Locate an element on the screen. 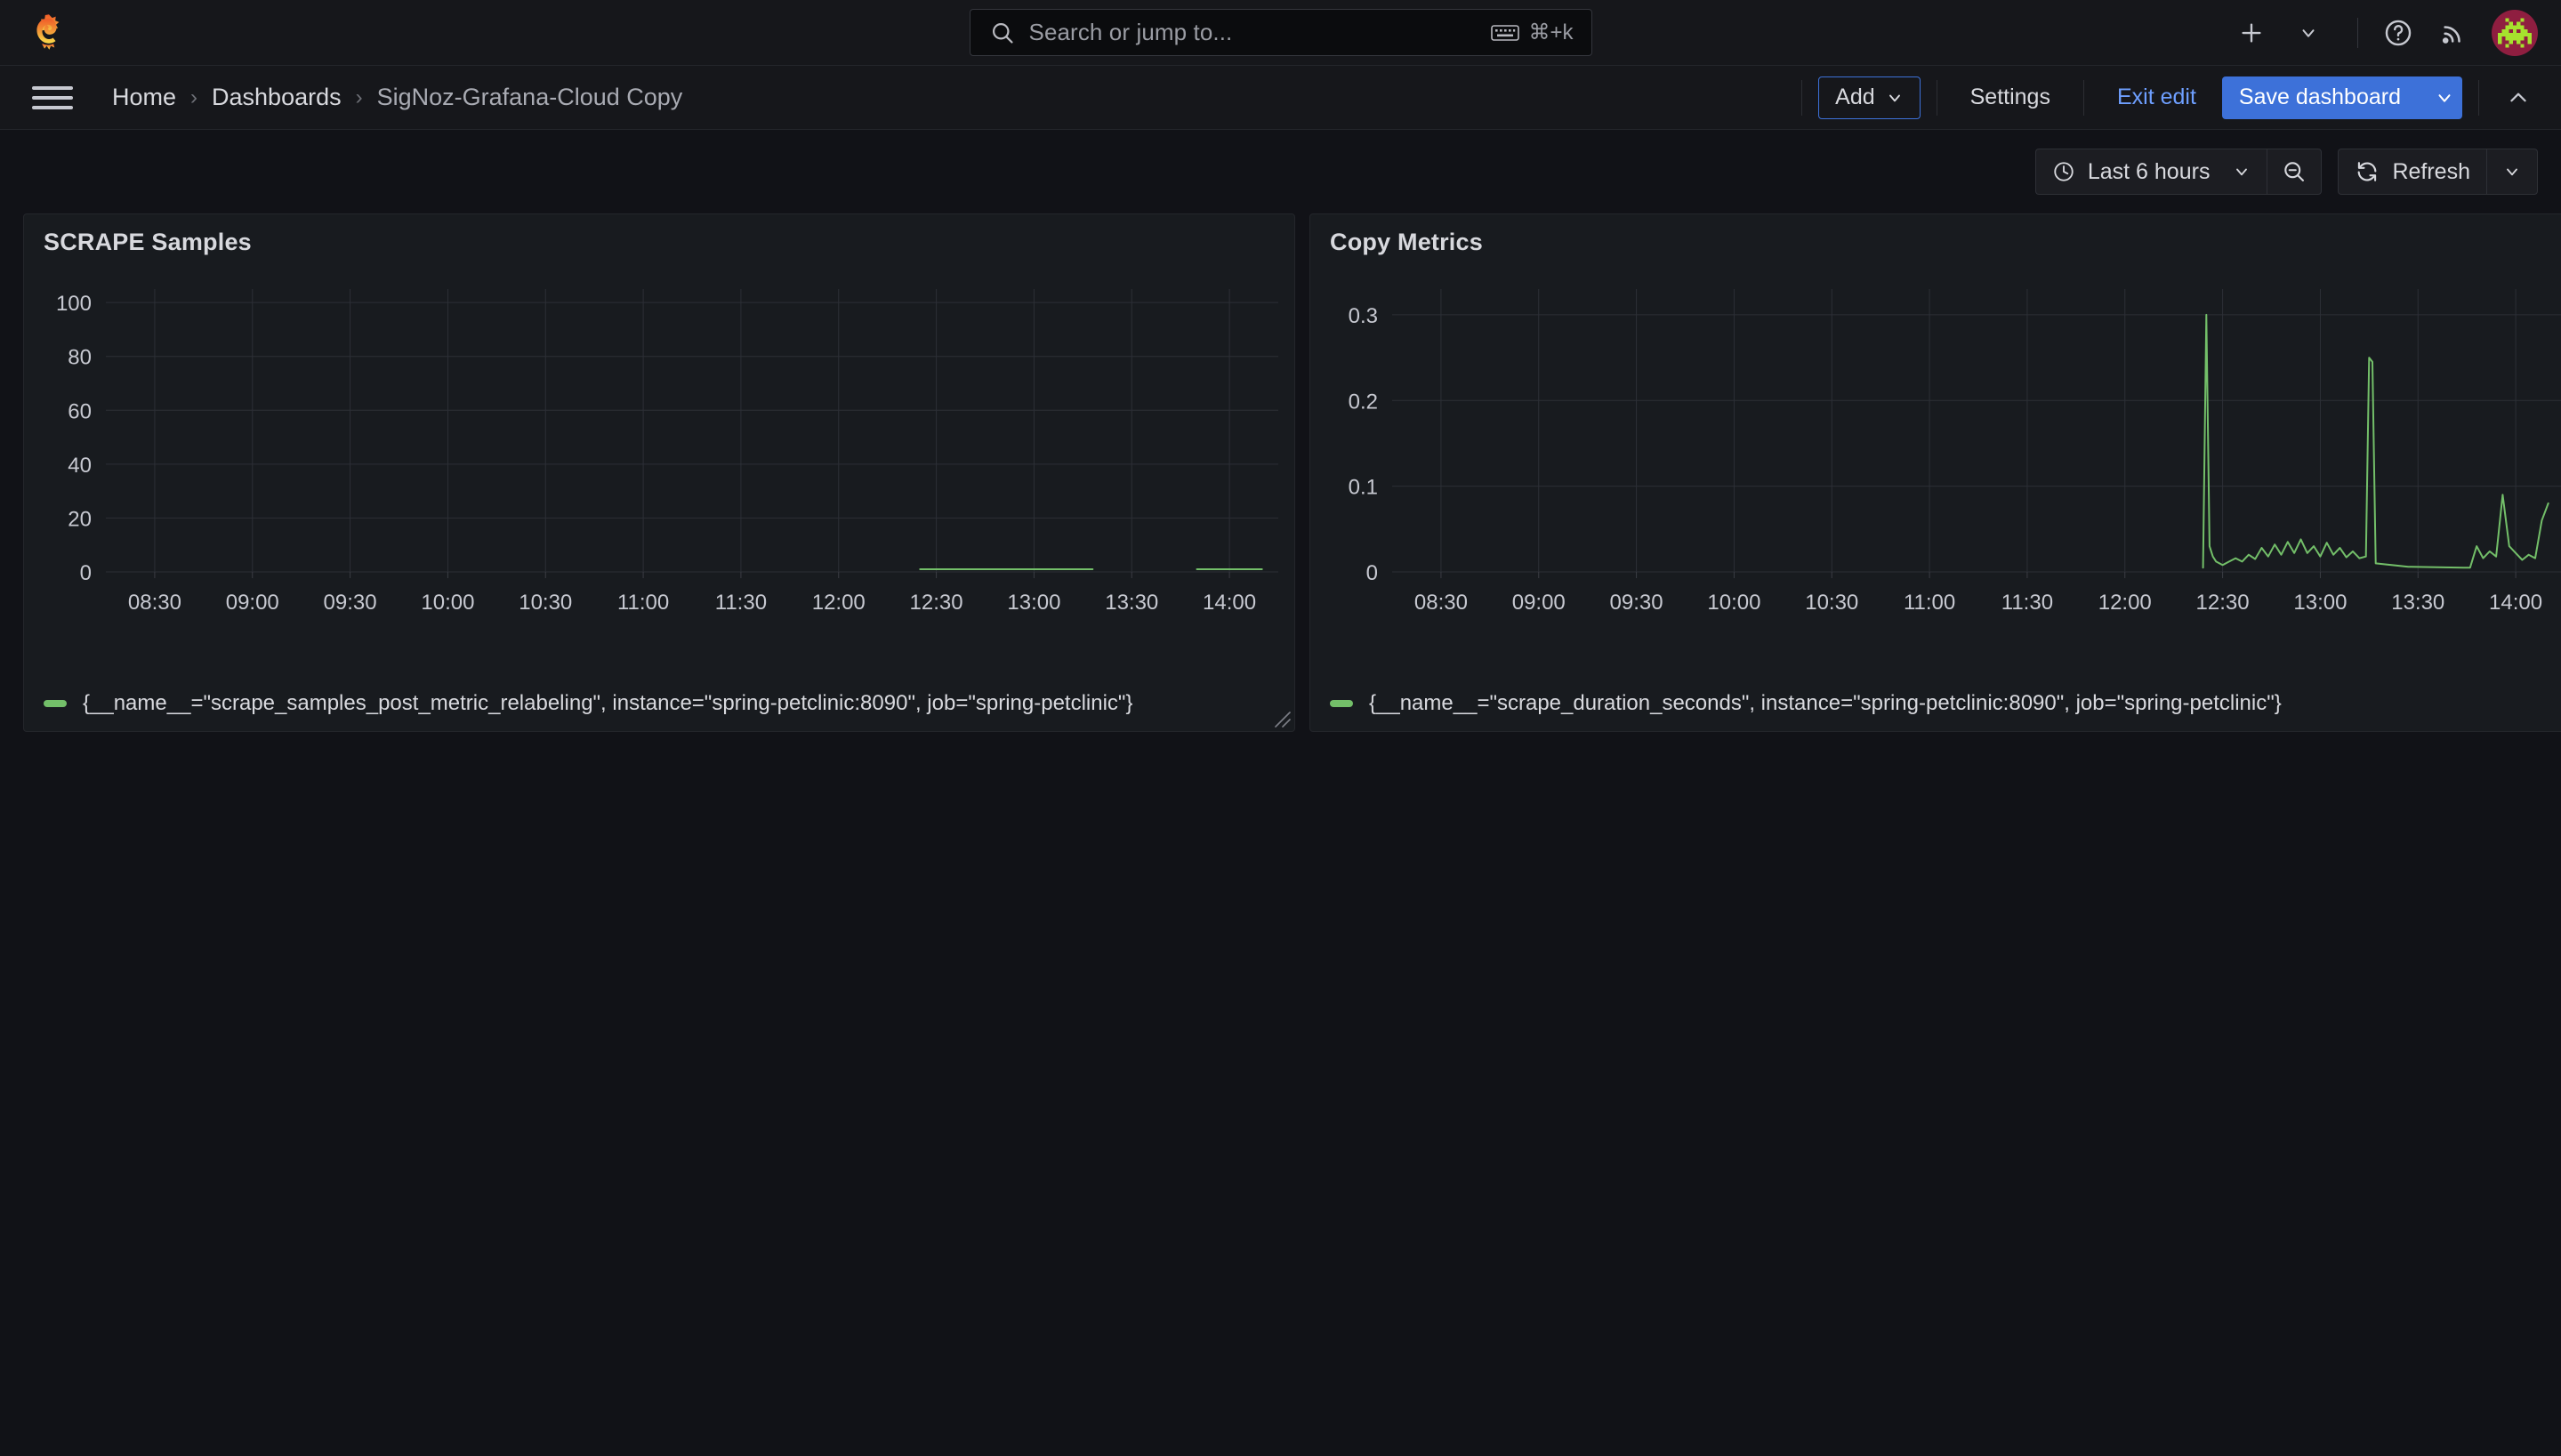 Image resolution: width=2561 pixels, height=1456 pixels. add-new-chevron-button is located at coordinates (2309, 32).